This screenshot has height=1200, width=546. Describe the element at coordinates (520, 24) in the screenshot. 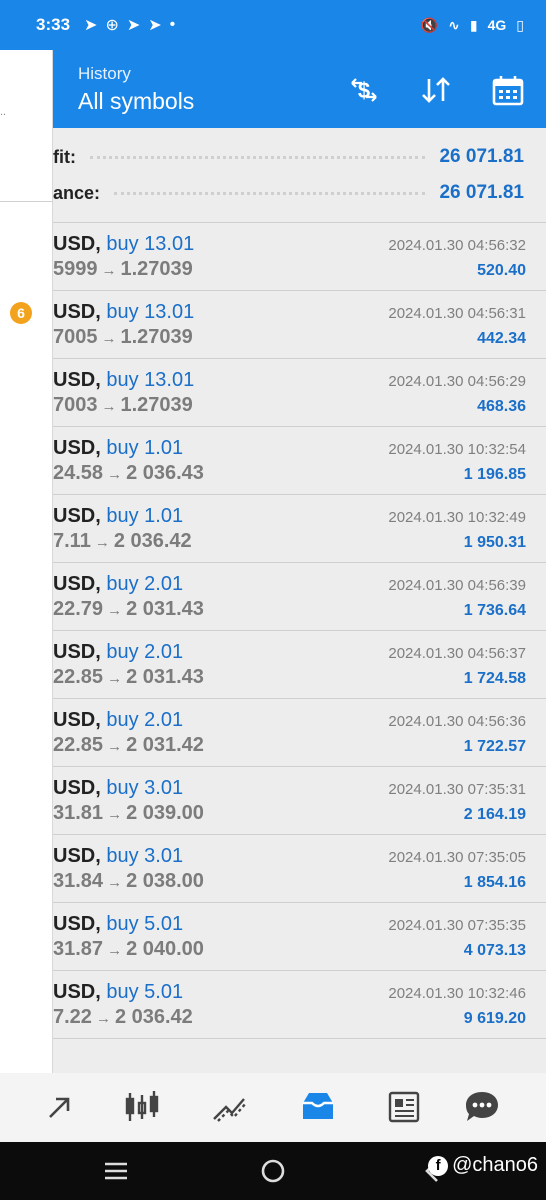

I see `battery-icon: ▯` at that location.